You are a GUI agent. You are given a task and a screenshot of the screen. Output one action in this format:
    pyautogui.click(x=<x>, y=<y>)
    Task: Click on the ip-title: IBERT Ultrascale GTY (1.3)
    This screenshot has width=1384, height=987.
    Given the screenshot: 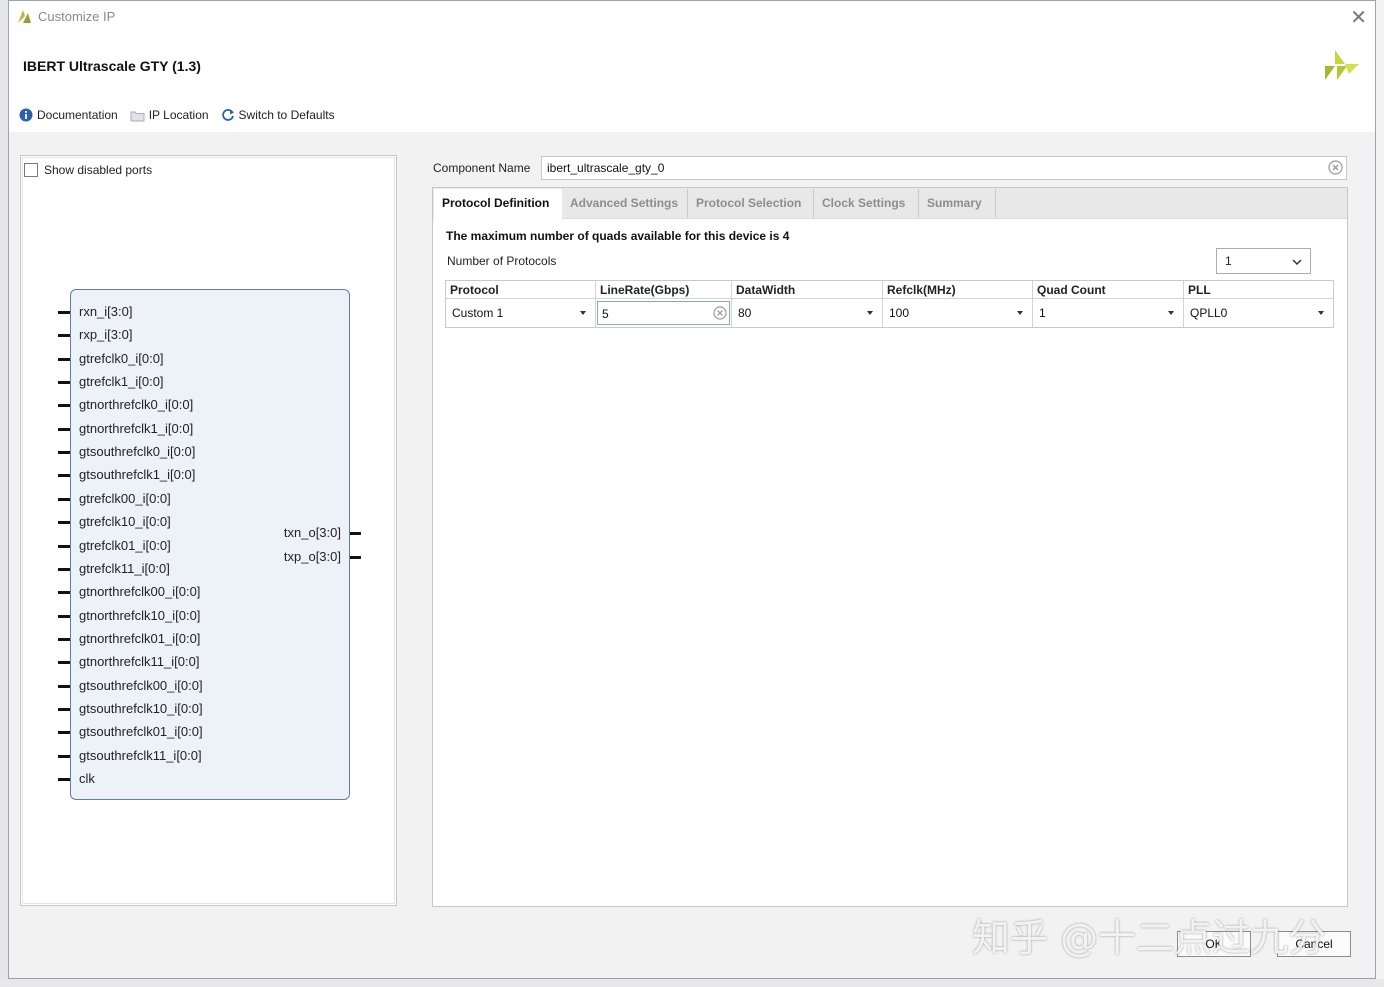 What is the action you would take?
    pyautogui.click(x=112, y=66)
    